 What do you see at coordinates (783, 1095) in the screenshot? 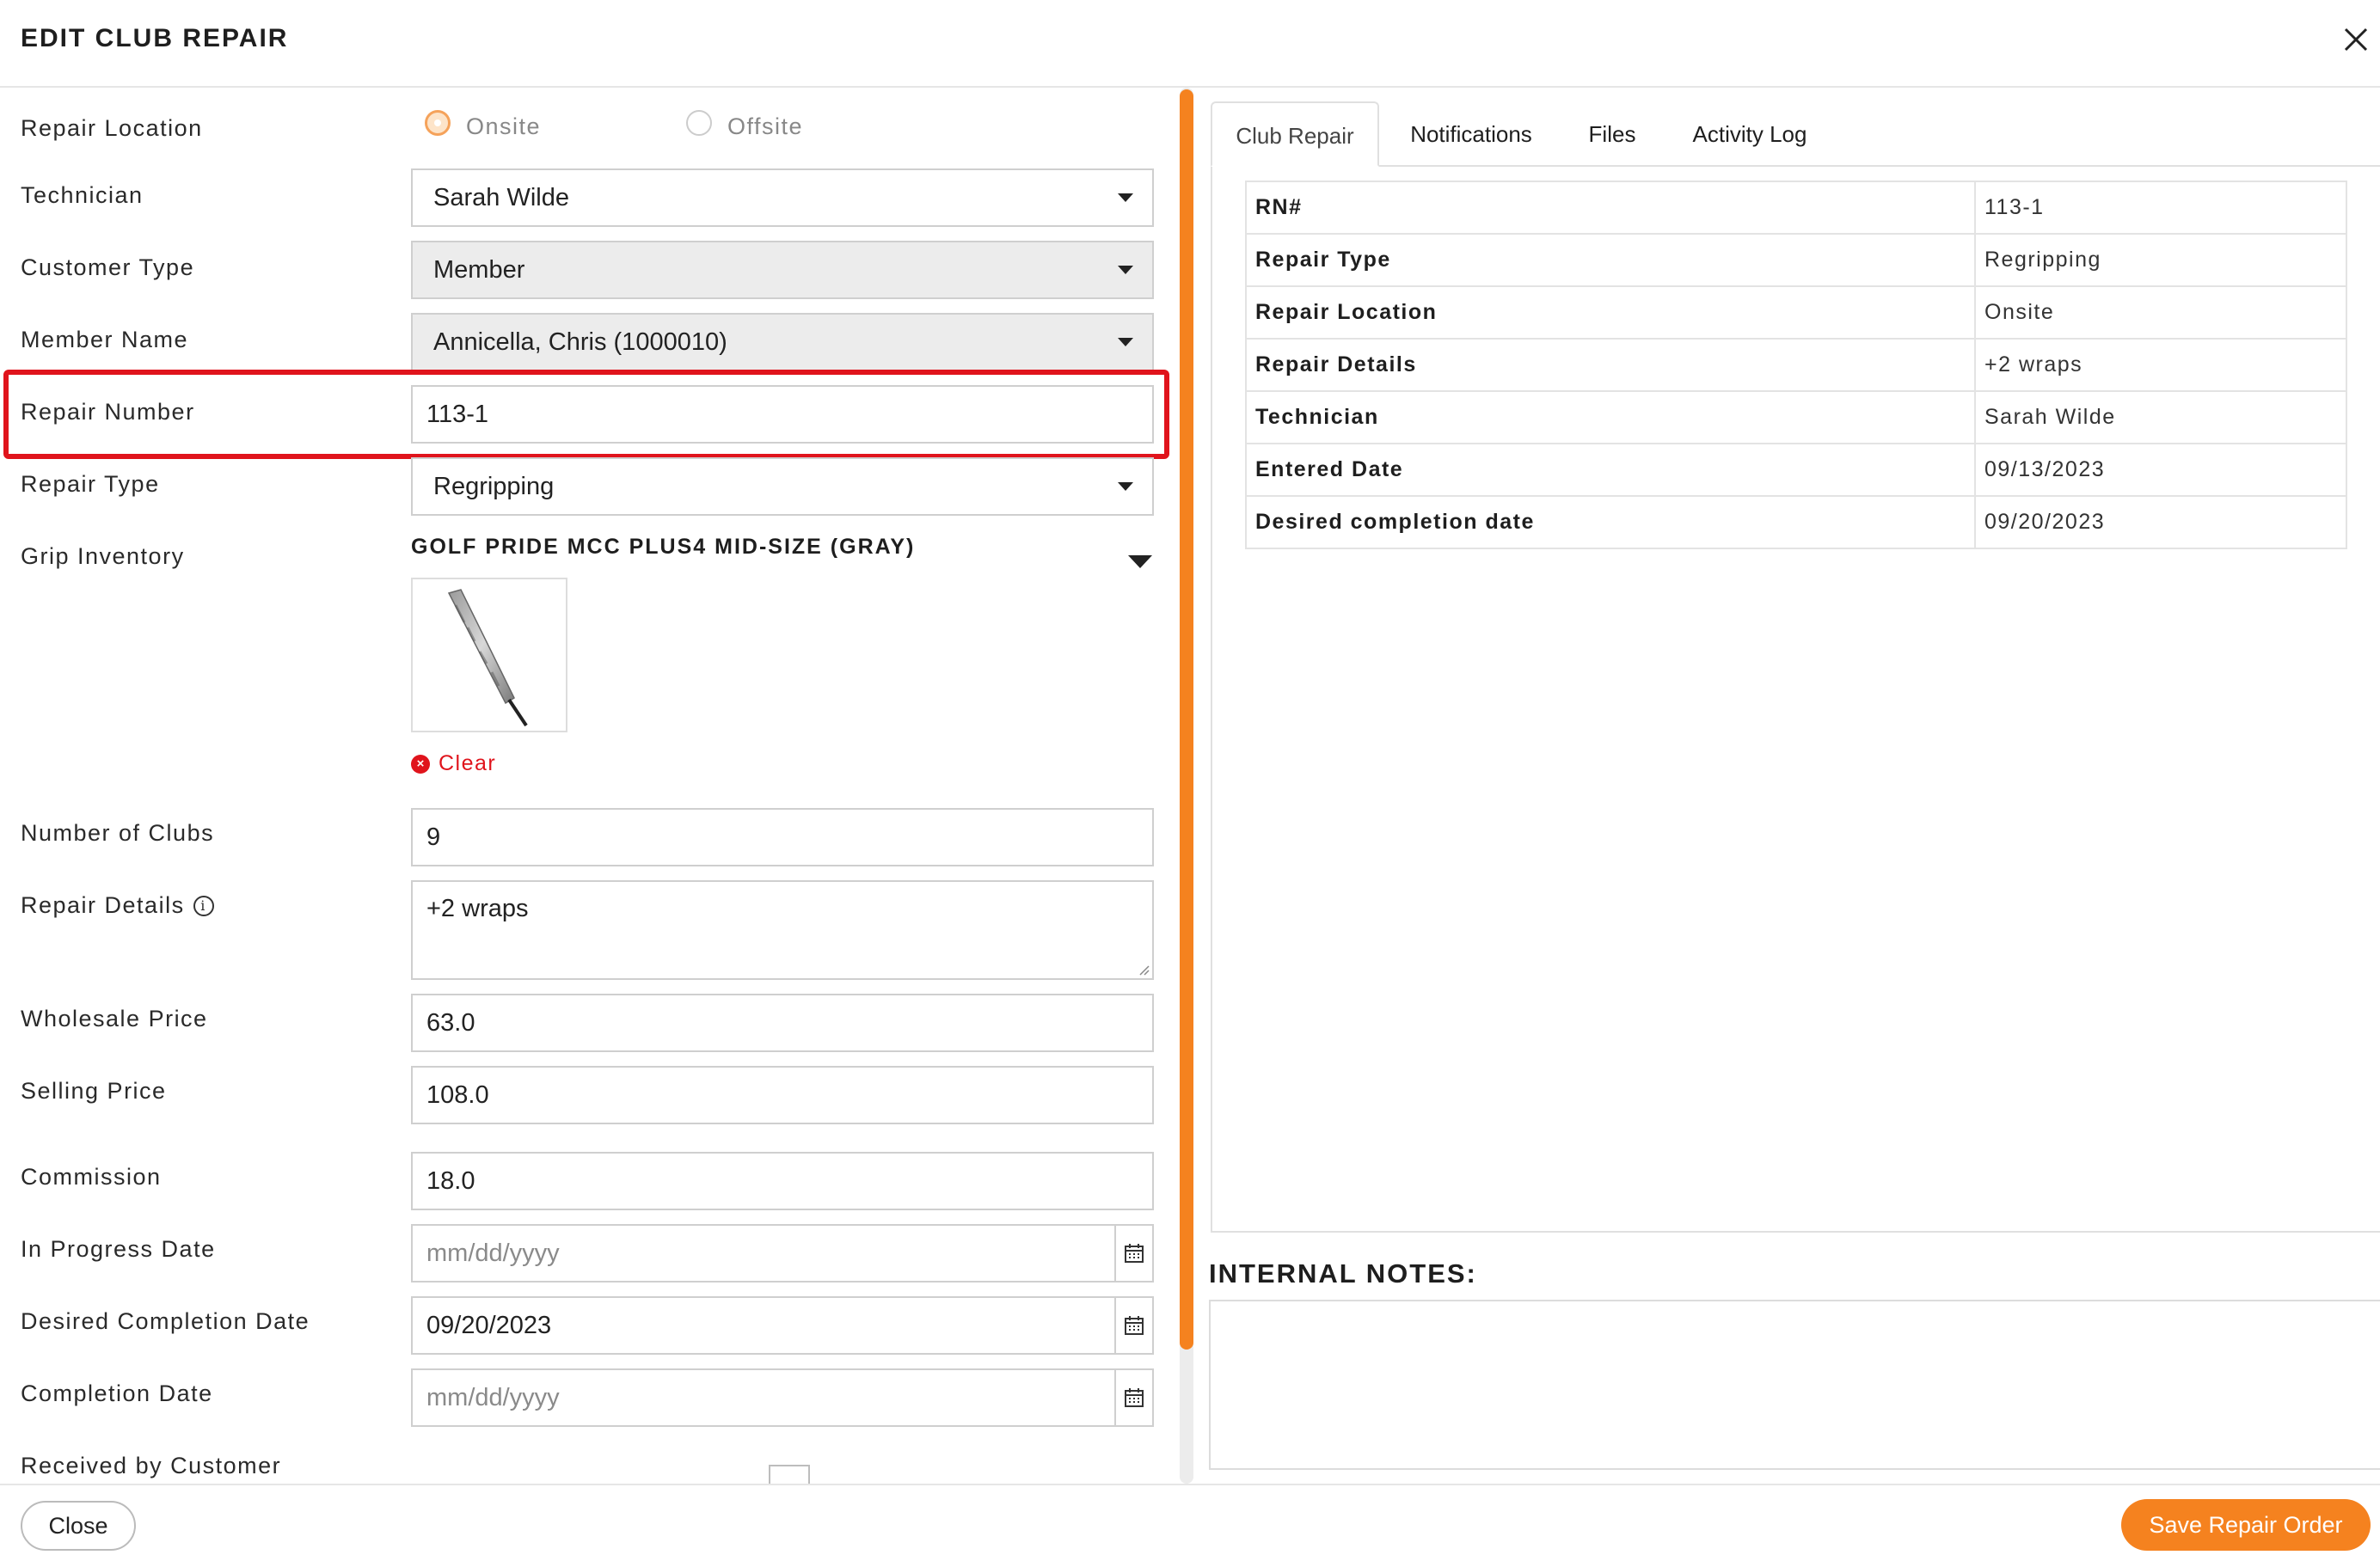
I see `selling-price-input: 108.0` at bounding box center [783, 1095].